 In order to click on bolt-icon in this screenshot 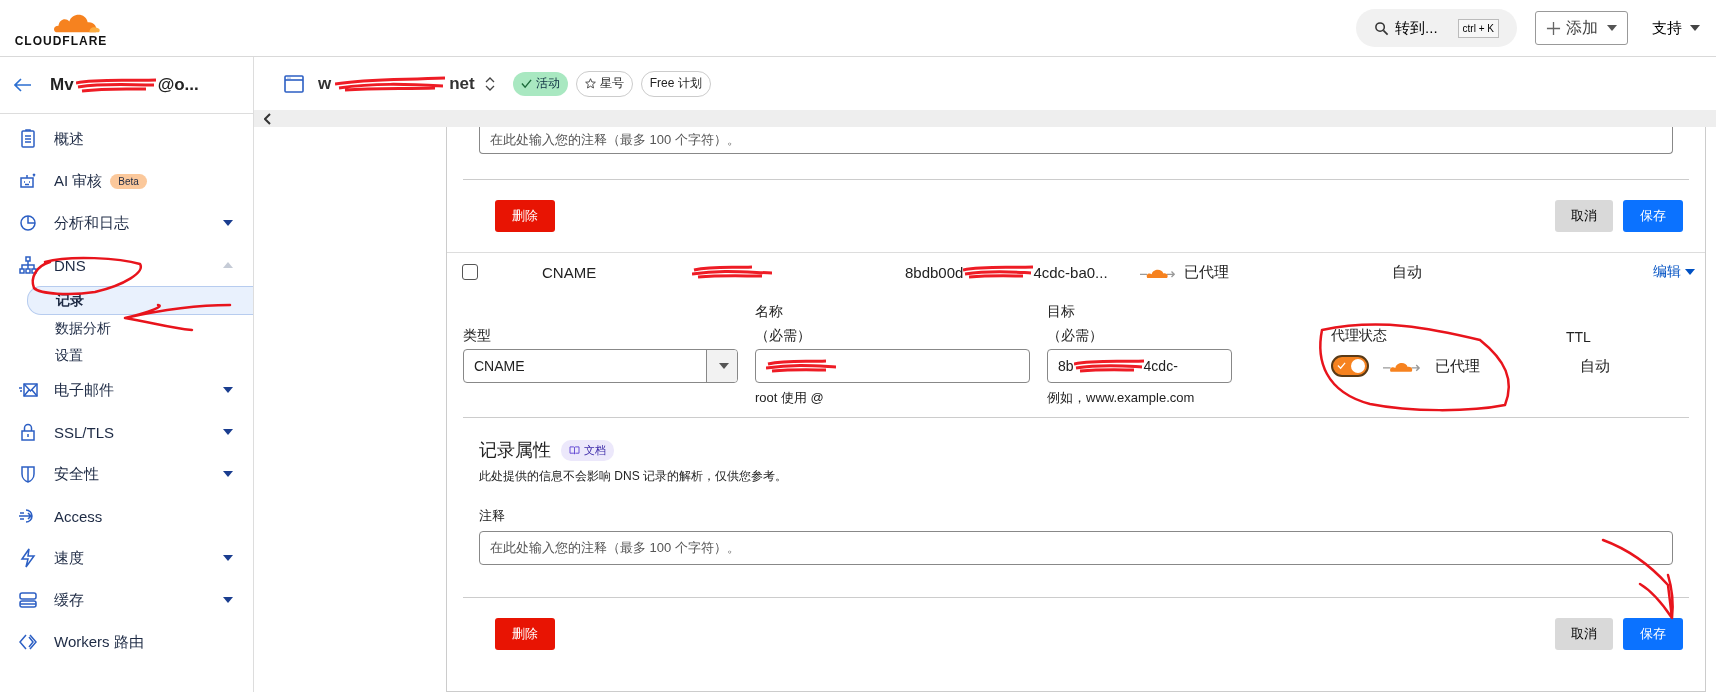, I will do `click(28, 558)`.